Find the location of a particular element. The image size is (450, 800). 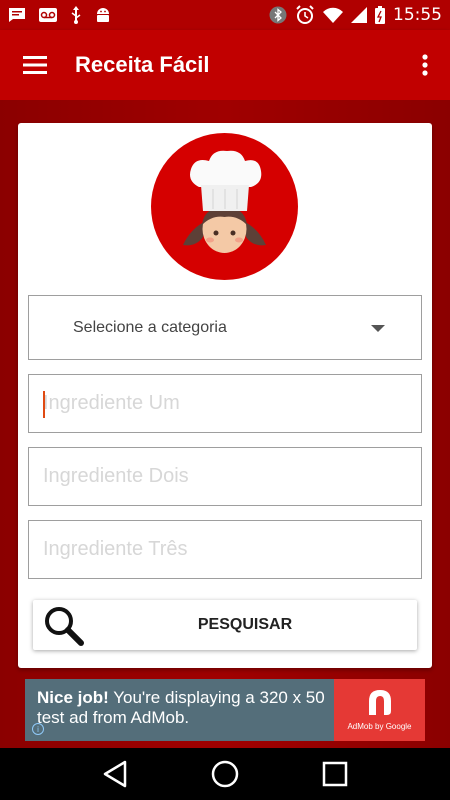

admob-logo: AdMob by Google is located at coordinates (379, 710).